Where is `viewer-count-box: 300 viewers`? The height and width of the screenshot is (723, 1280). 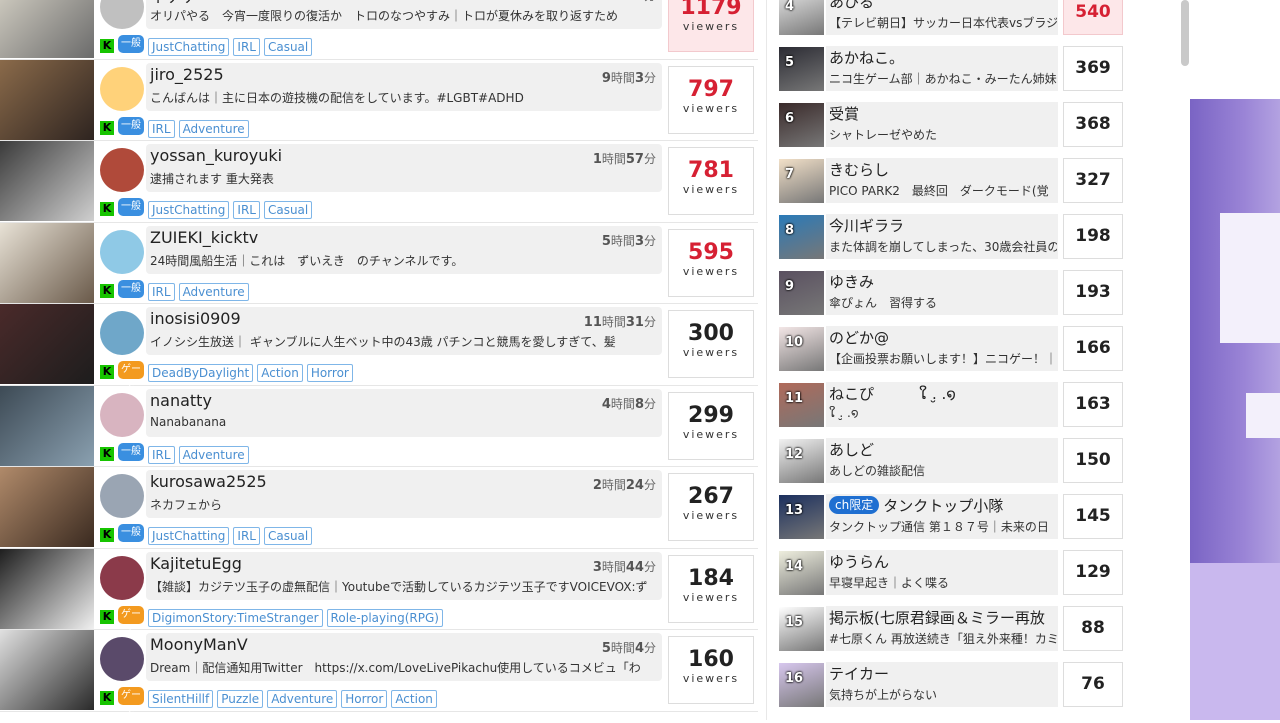 viewer-count-box: 300 viewers is located at coordinates (711, 344).